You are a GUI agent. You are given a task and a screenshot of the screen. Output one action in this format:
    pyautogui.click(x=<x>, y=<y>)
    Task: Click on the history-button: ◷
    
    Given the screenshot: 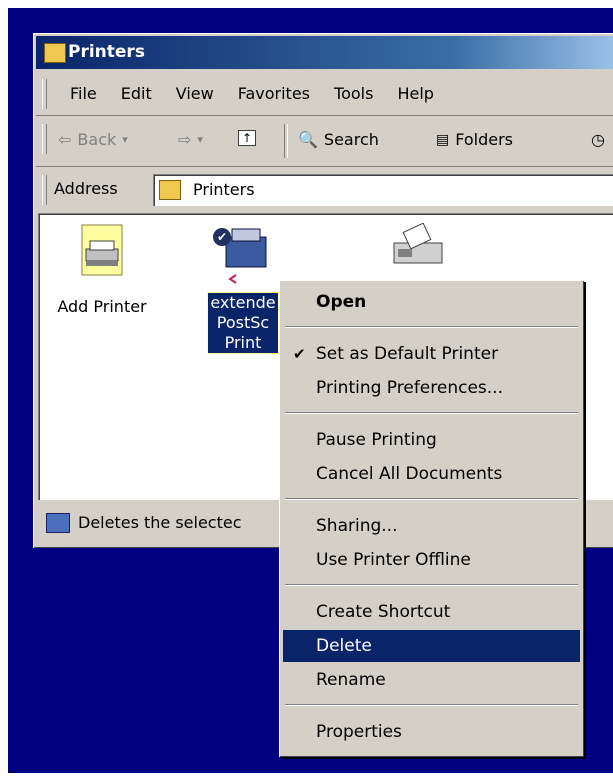 What is the action you would take?
    pyautogui.click(x=598, y=139)
    